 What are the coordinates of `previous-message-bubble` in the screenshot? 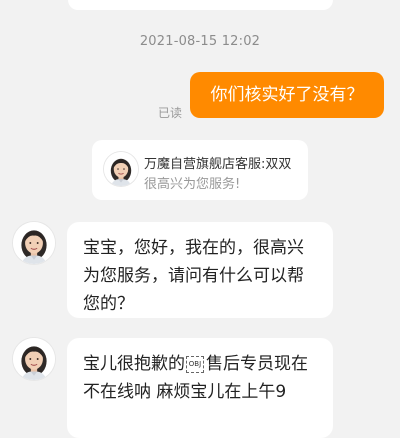 It's located at (200, 5).